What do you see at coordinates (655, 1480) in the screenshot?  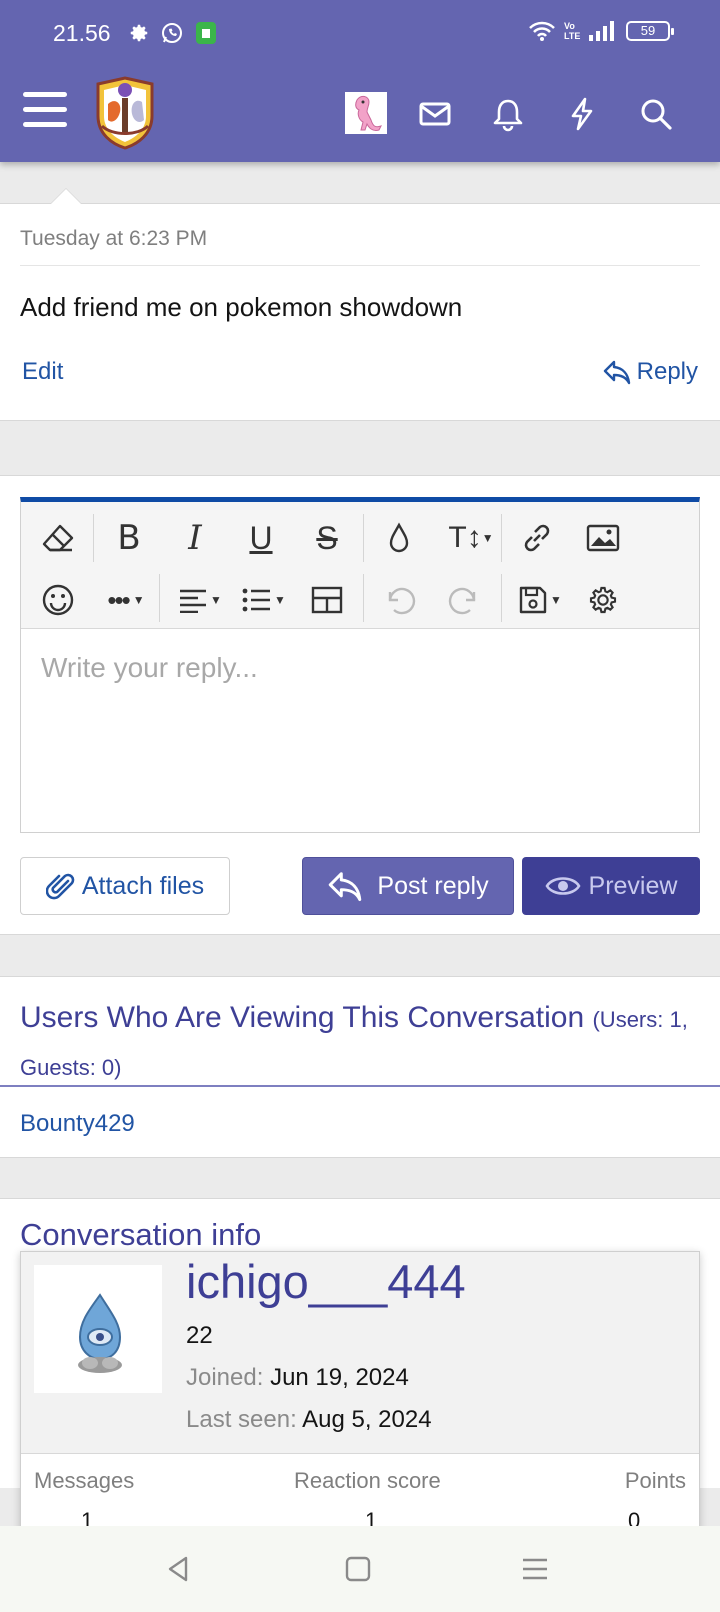 I see `stat-points-label: Points` at bounding box center [655, 1480].